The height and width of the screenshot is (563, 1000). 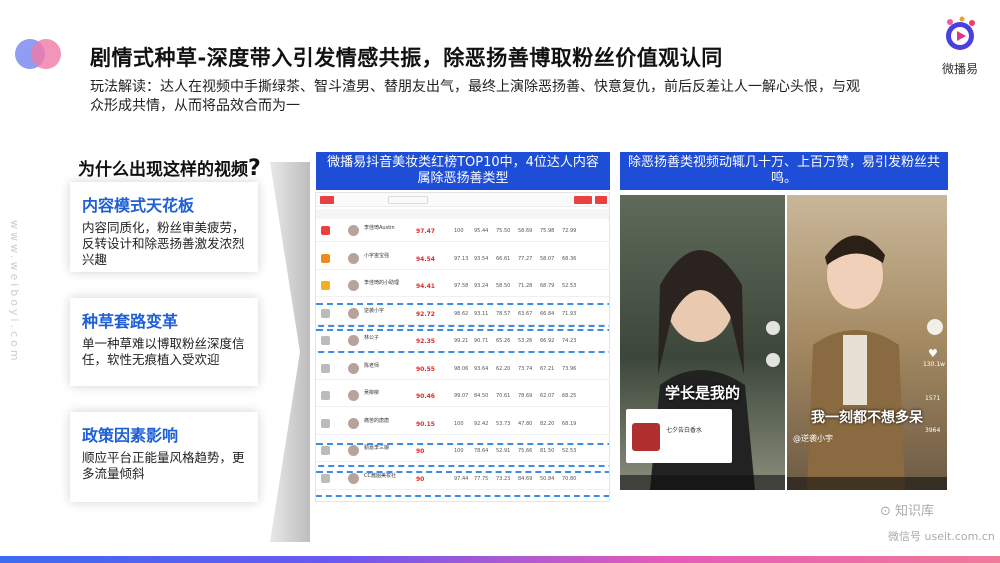 What do you see at coordinates (569, 258) in the screenshot?
I see `metric-value: 68.36` at bounding box center [569, 258].